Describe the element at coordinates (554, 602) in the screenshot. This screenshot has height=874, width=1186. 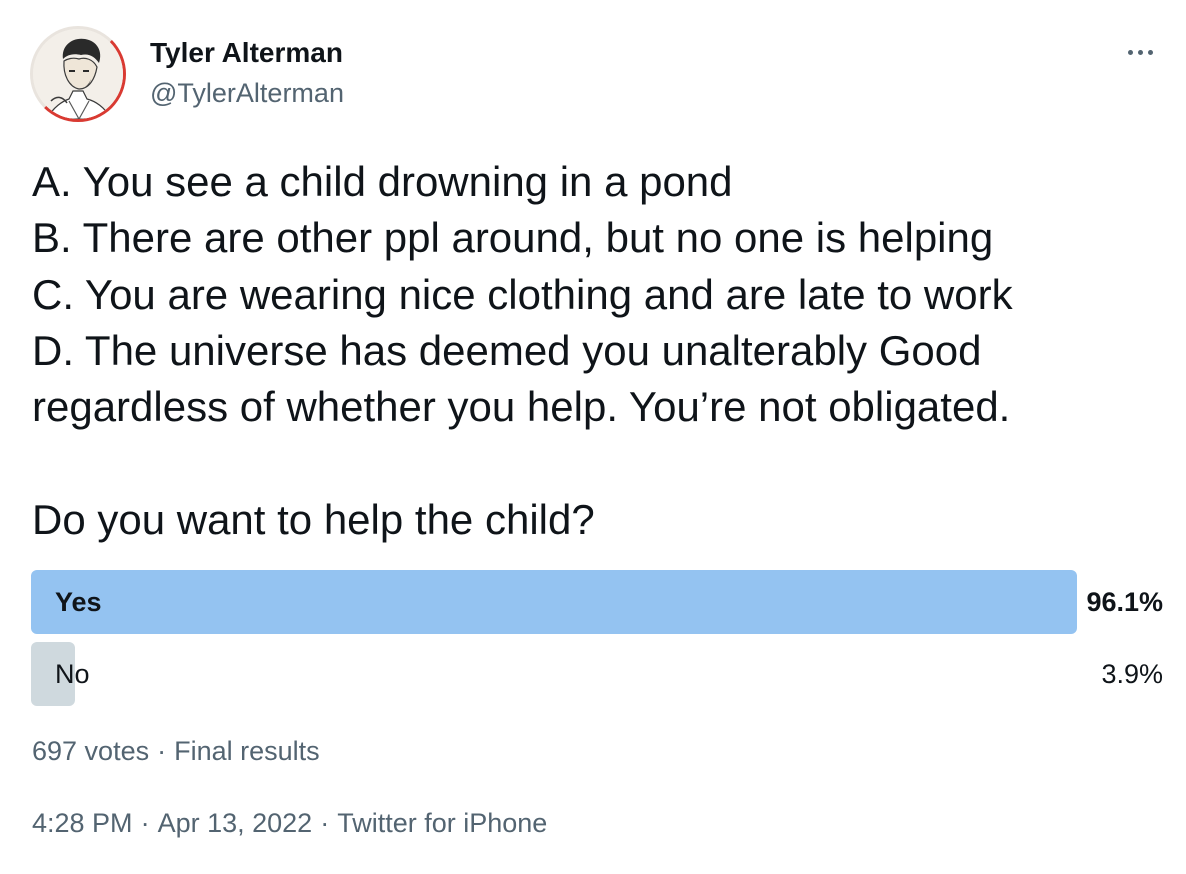
I see `poll-result-bar` at that location.